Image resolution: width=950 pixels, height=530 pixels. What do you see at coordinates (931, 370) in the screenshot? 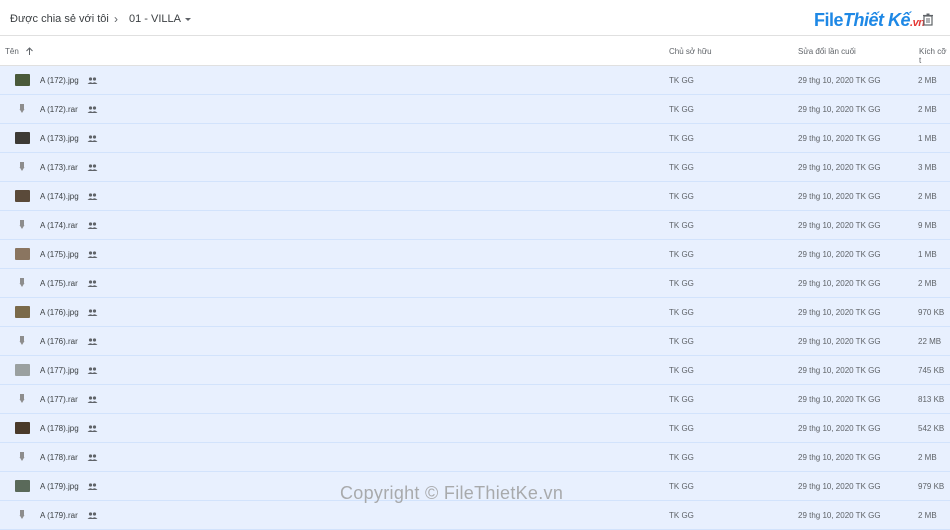
I see `file-size: 745 KB` at bounding box center [931, 370].